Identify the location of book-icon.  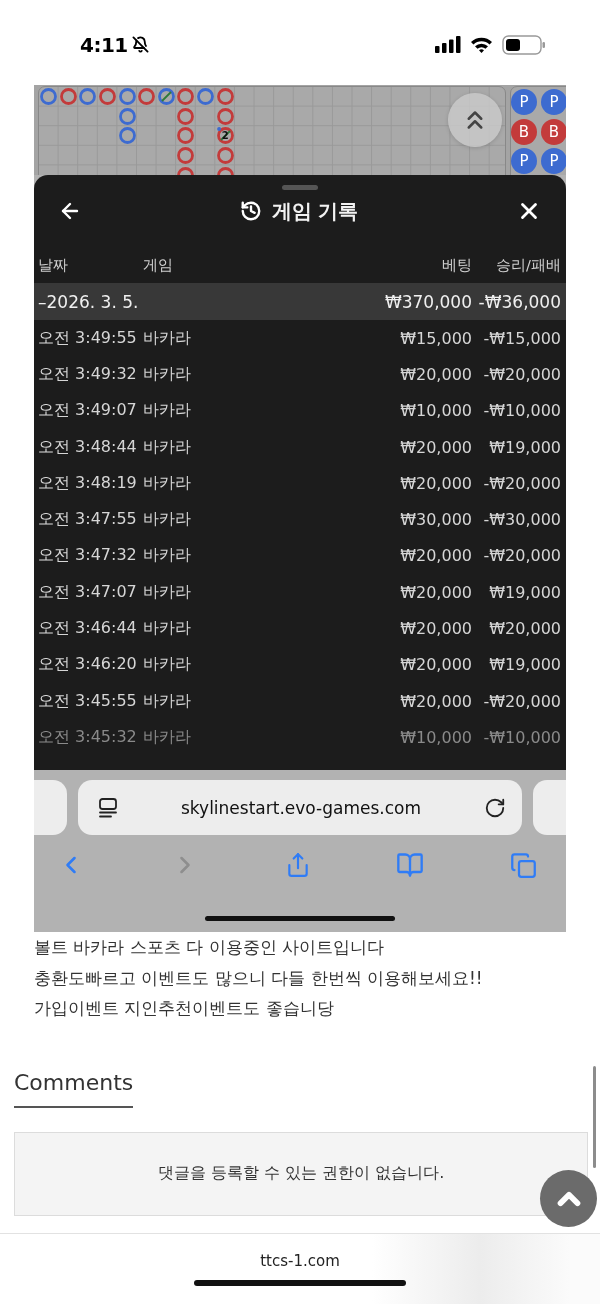
(410, 865).